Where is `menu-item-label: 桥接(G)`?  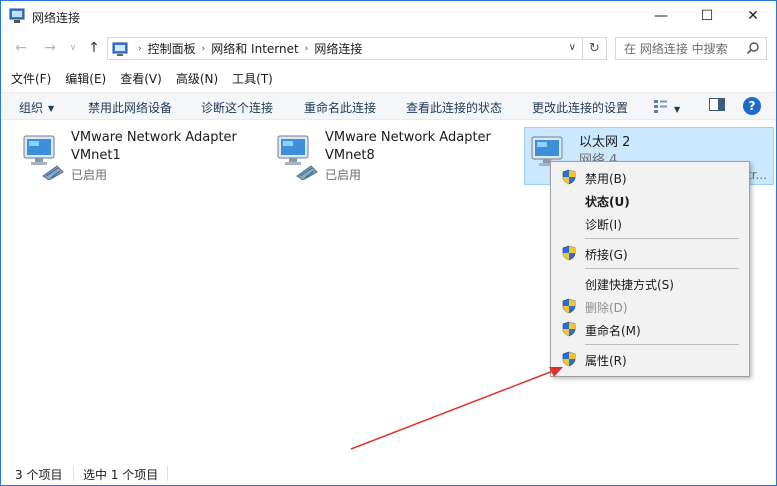 menu-item-label: 桥接(G) is located at coordinates (606, 255).